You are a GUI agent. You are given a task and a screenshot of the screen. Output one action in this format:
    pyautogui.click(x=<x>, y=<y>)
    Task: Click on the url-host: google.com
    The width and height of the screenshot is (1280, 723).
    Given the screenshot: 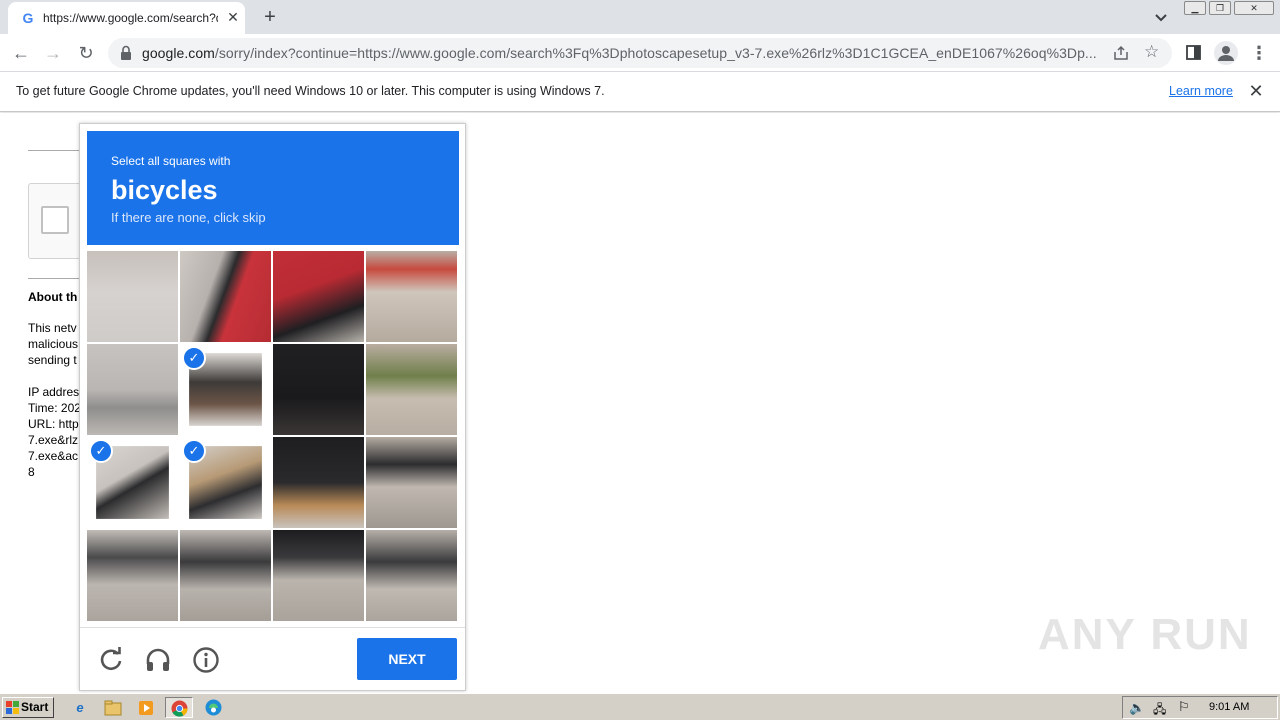 What is the action you would take?
    pyautogui.click(x=178, y=53)
    